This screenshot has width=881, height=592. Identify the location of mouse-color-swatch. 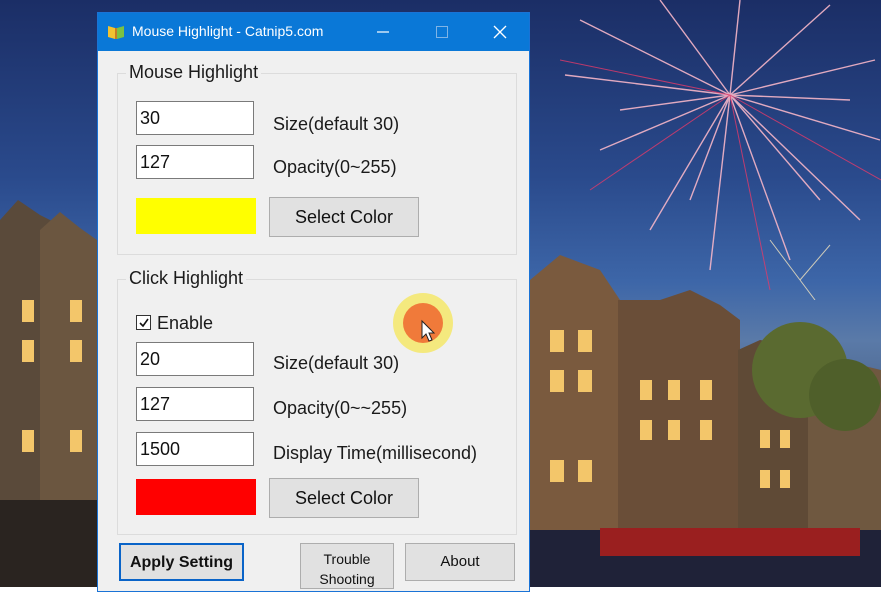
(196, 216).